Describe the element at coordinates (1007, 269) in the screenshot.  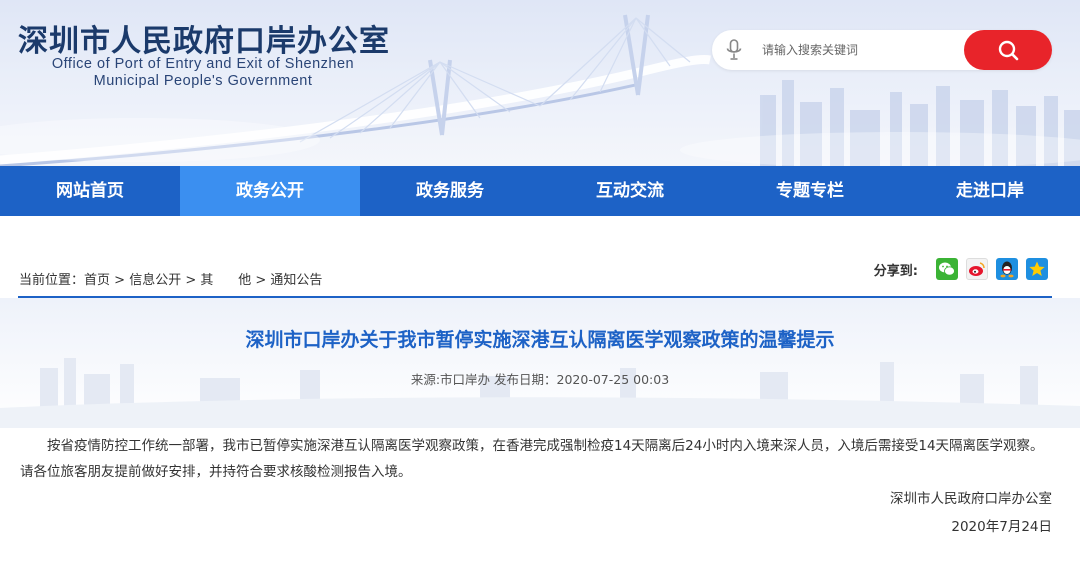
I see `qq-icon` at that location.